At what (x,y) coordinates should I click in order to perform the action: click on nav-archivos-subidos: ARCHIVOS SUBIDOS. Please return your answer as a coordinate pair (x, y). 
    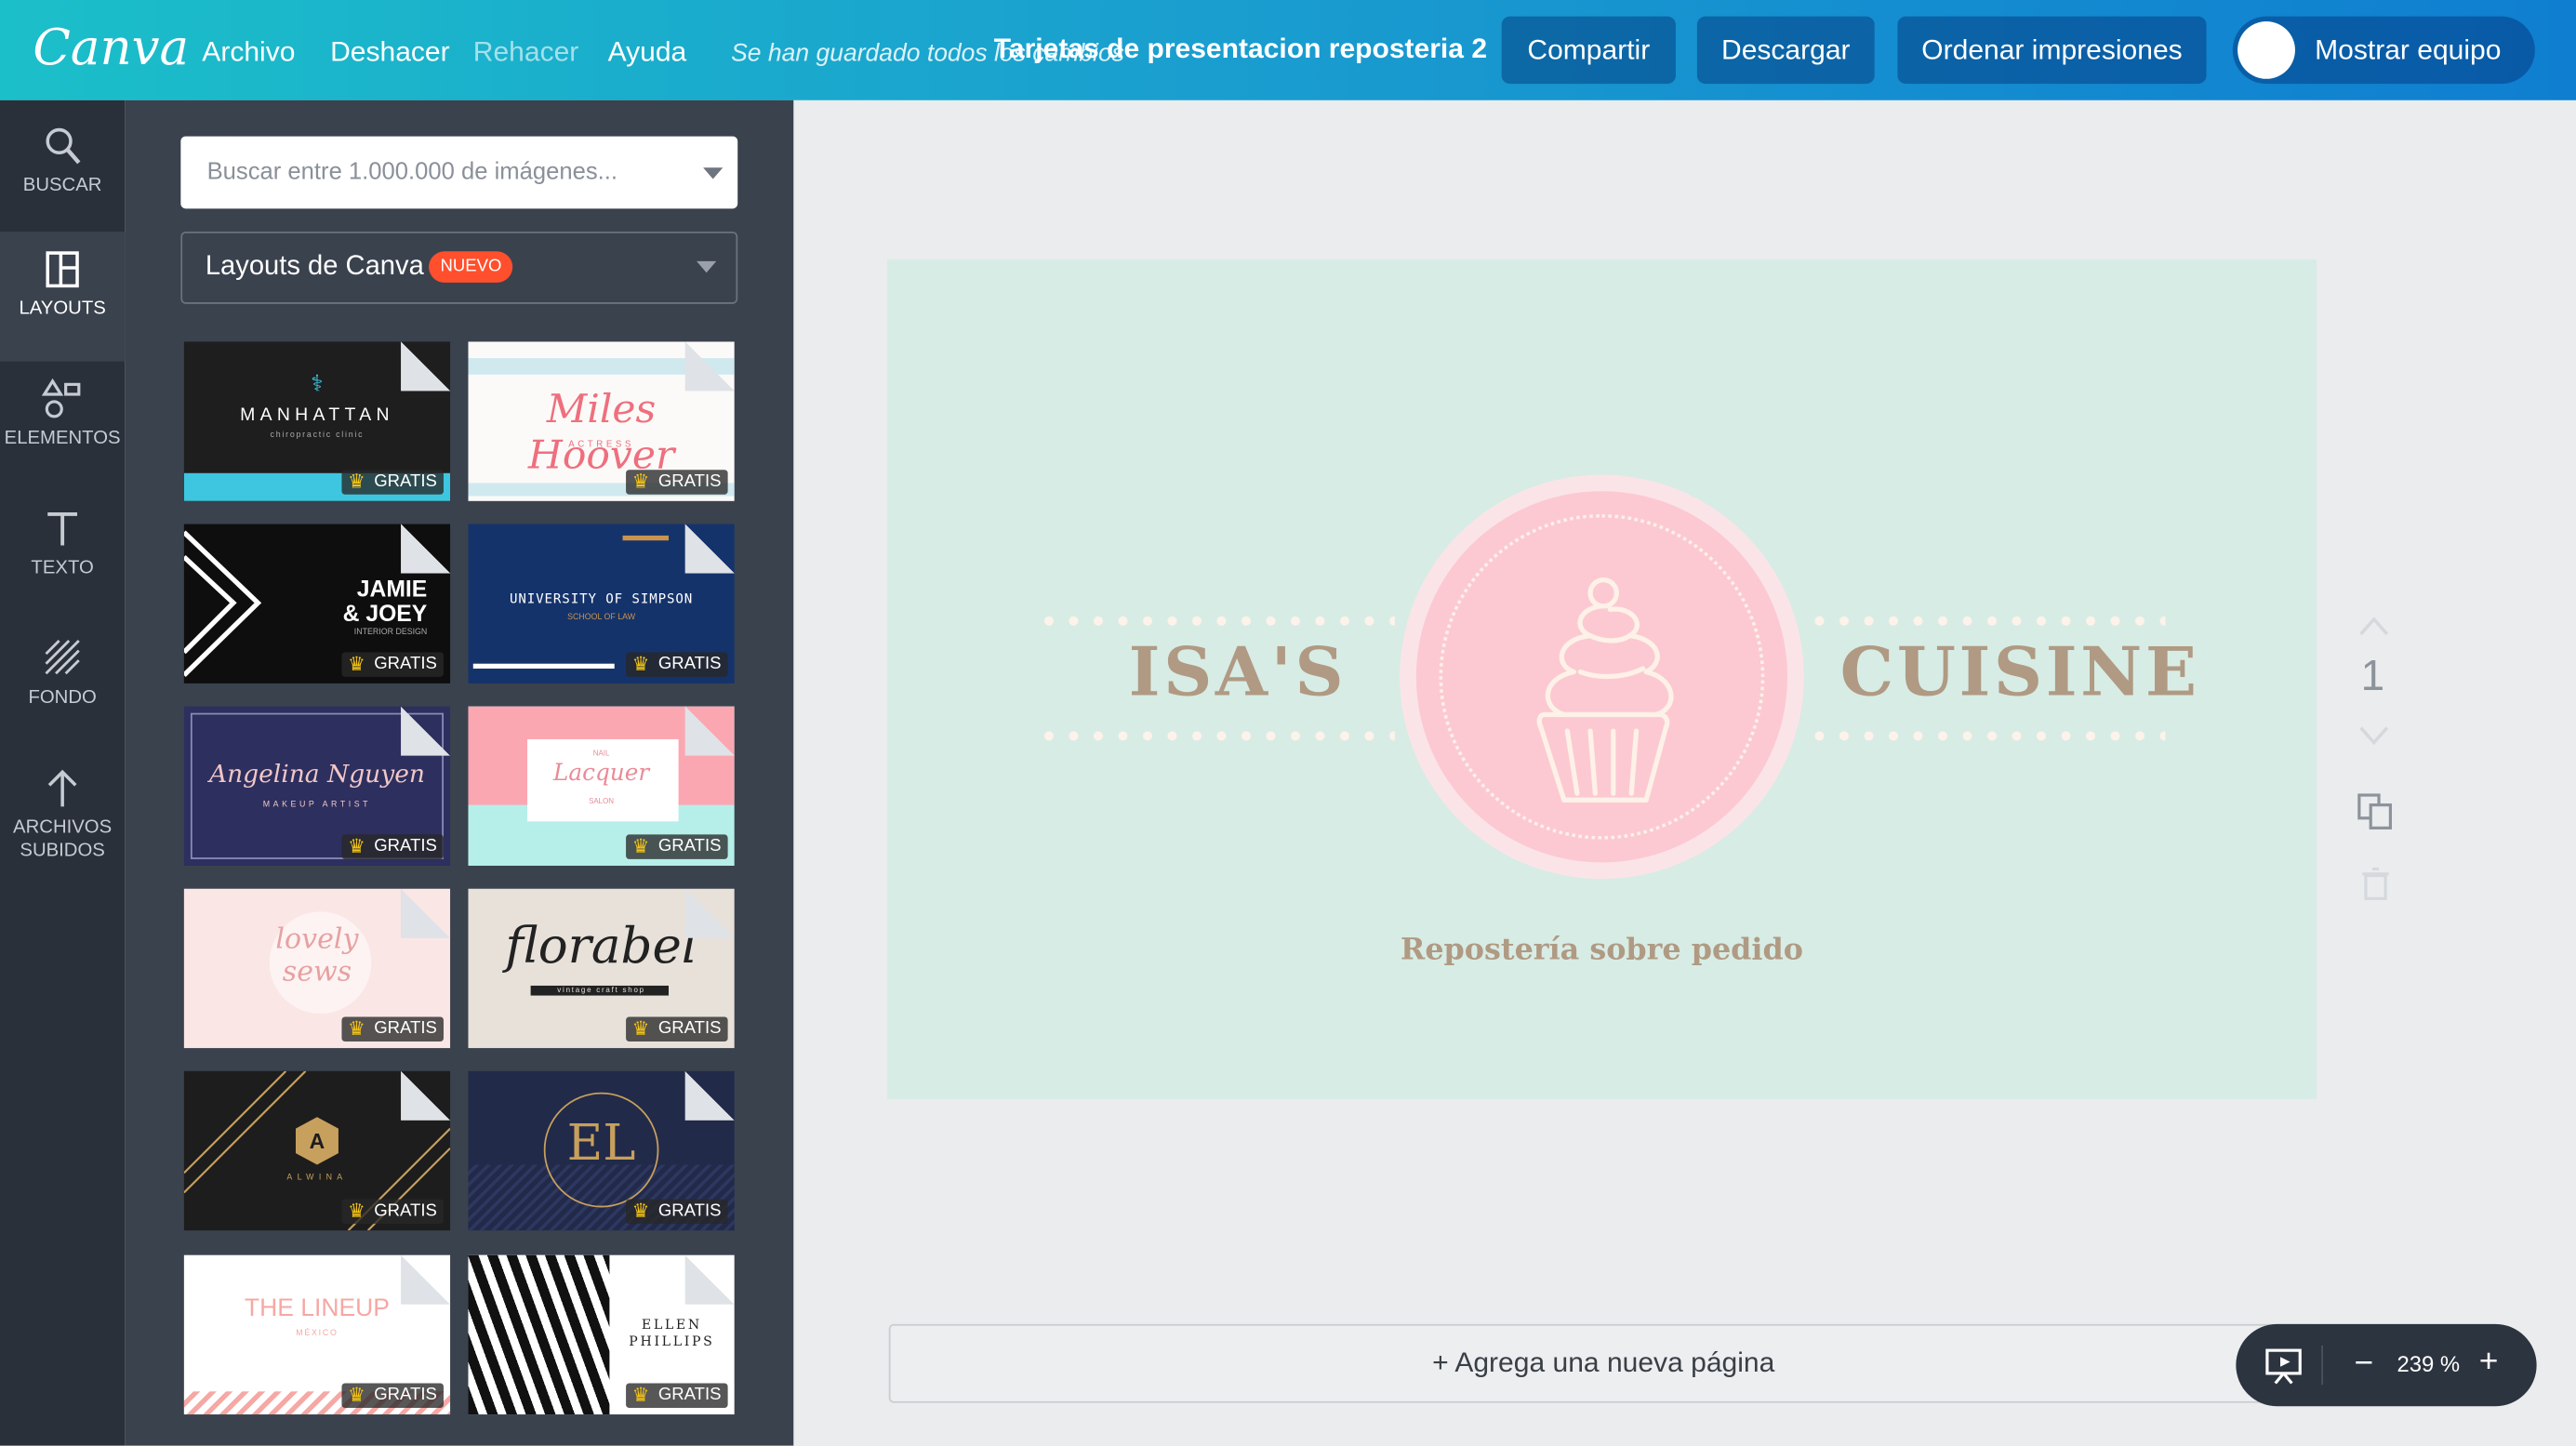
    Looking at the image, I should click on (62, 824).